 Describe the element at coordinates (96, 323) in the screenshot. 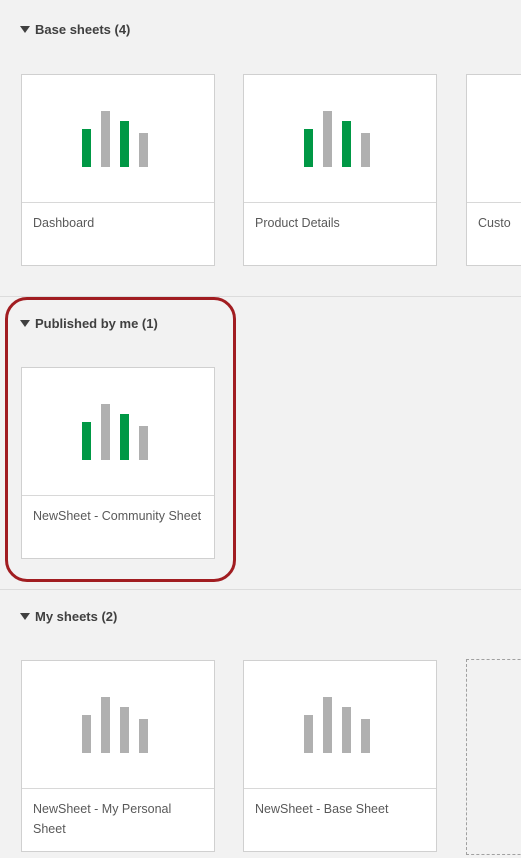

I see `section-label: Published by me (1)` at that location.